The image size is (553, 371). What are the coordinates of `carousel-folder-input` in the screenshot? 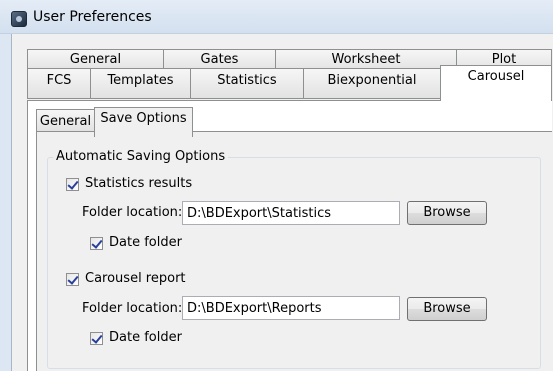 It's located at (291, 308).